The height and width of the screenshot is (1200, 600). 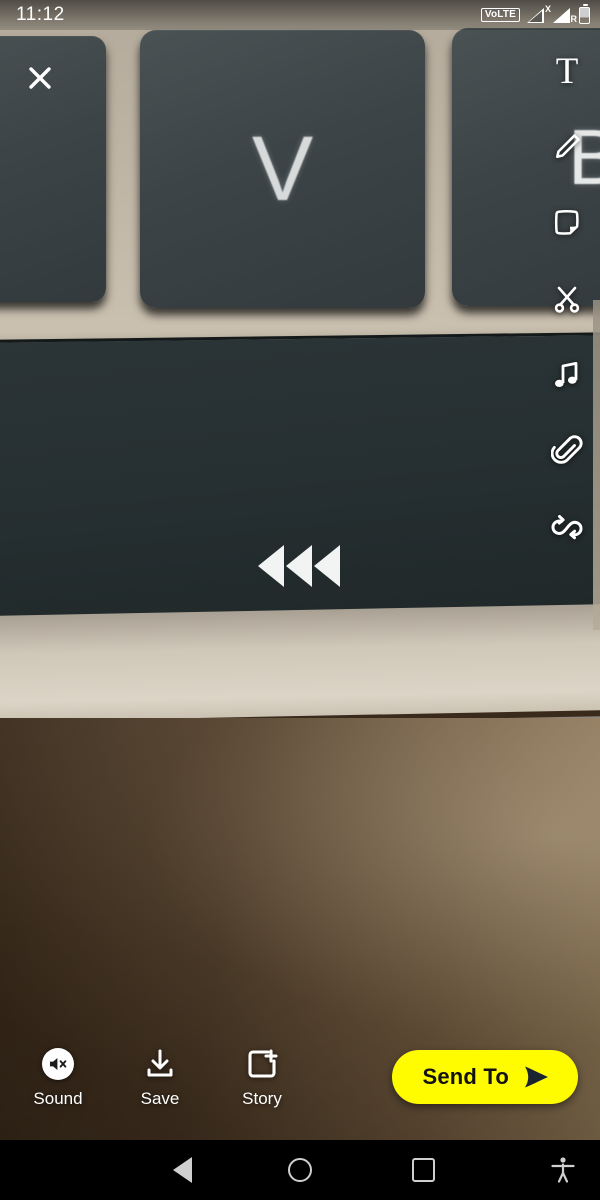 I want to click on sim1-mark: X, so click(x=547, y=9).